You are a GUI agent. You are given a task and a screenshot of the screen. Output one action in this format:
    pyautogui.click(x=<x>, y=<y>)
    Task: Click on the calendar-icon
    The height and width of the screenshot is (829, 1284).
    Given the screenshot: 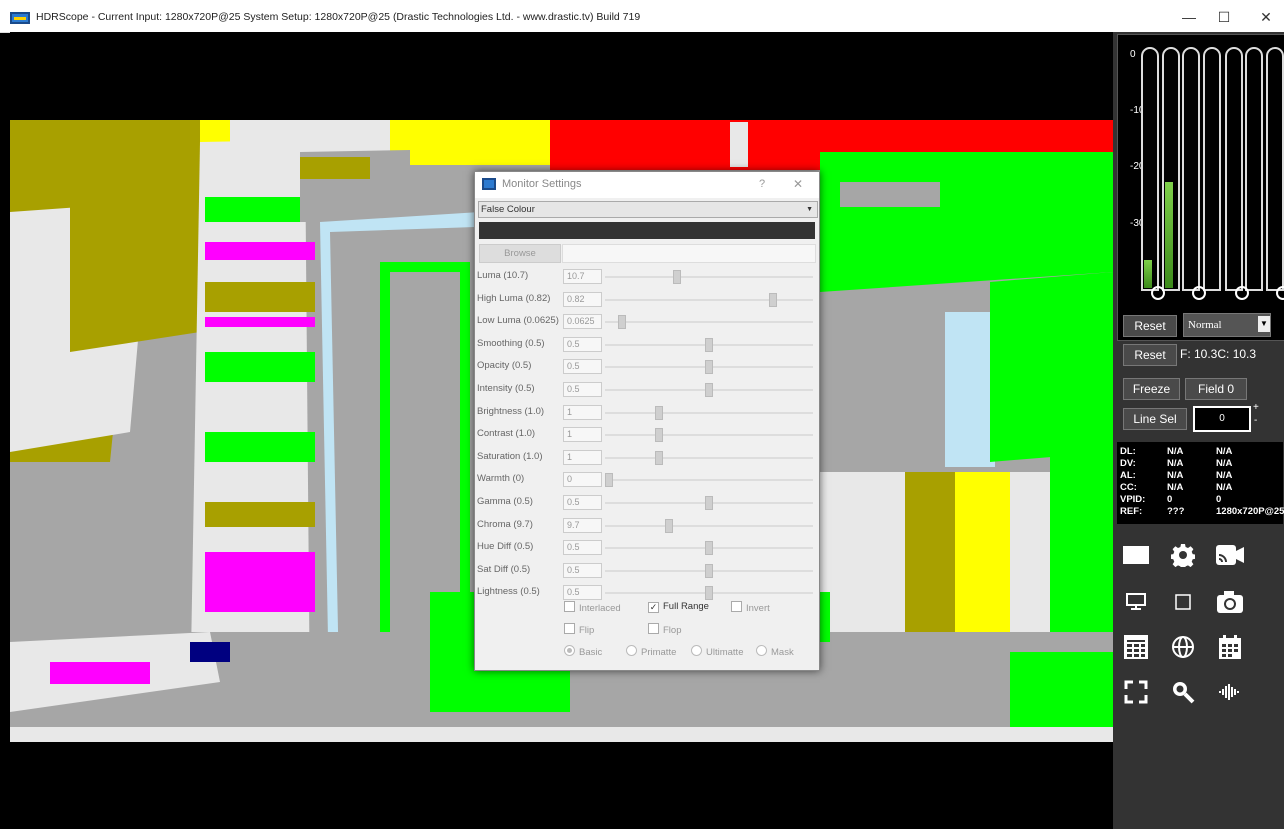 What is the action you would take?
    pyautogui.click(x=1230, y=647)
    